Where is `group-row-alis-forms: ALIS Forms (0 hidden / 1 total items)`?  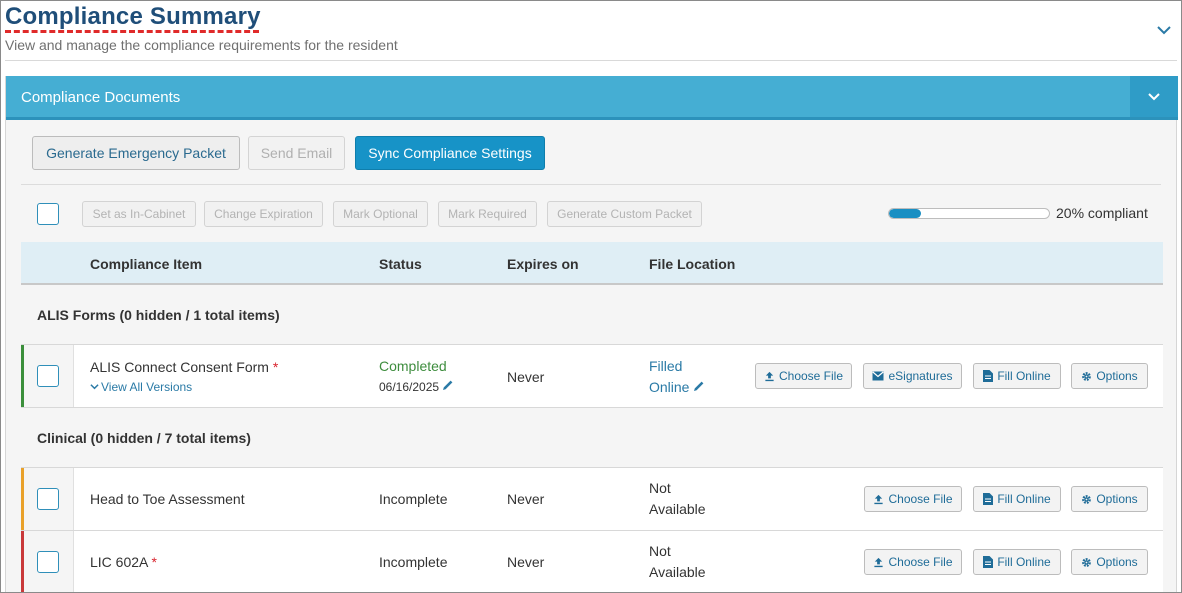 group-row-alis-forms: ALIS Forms (0 hidden / 1 total items) is located at coordinates (592, 315).